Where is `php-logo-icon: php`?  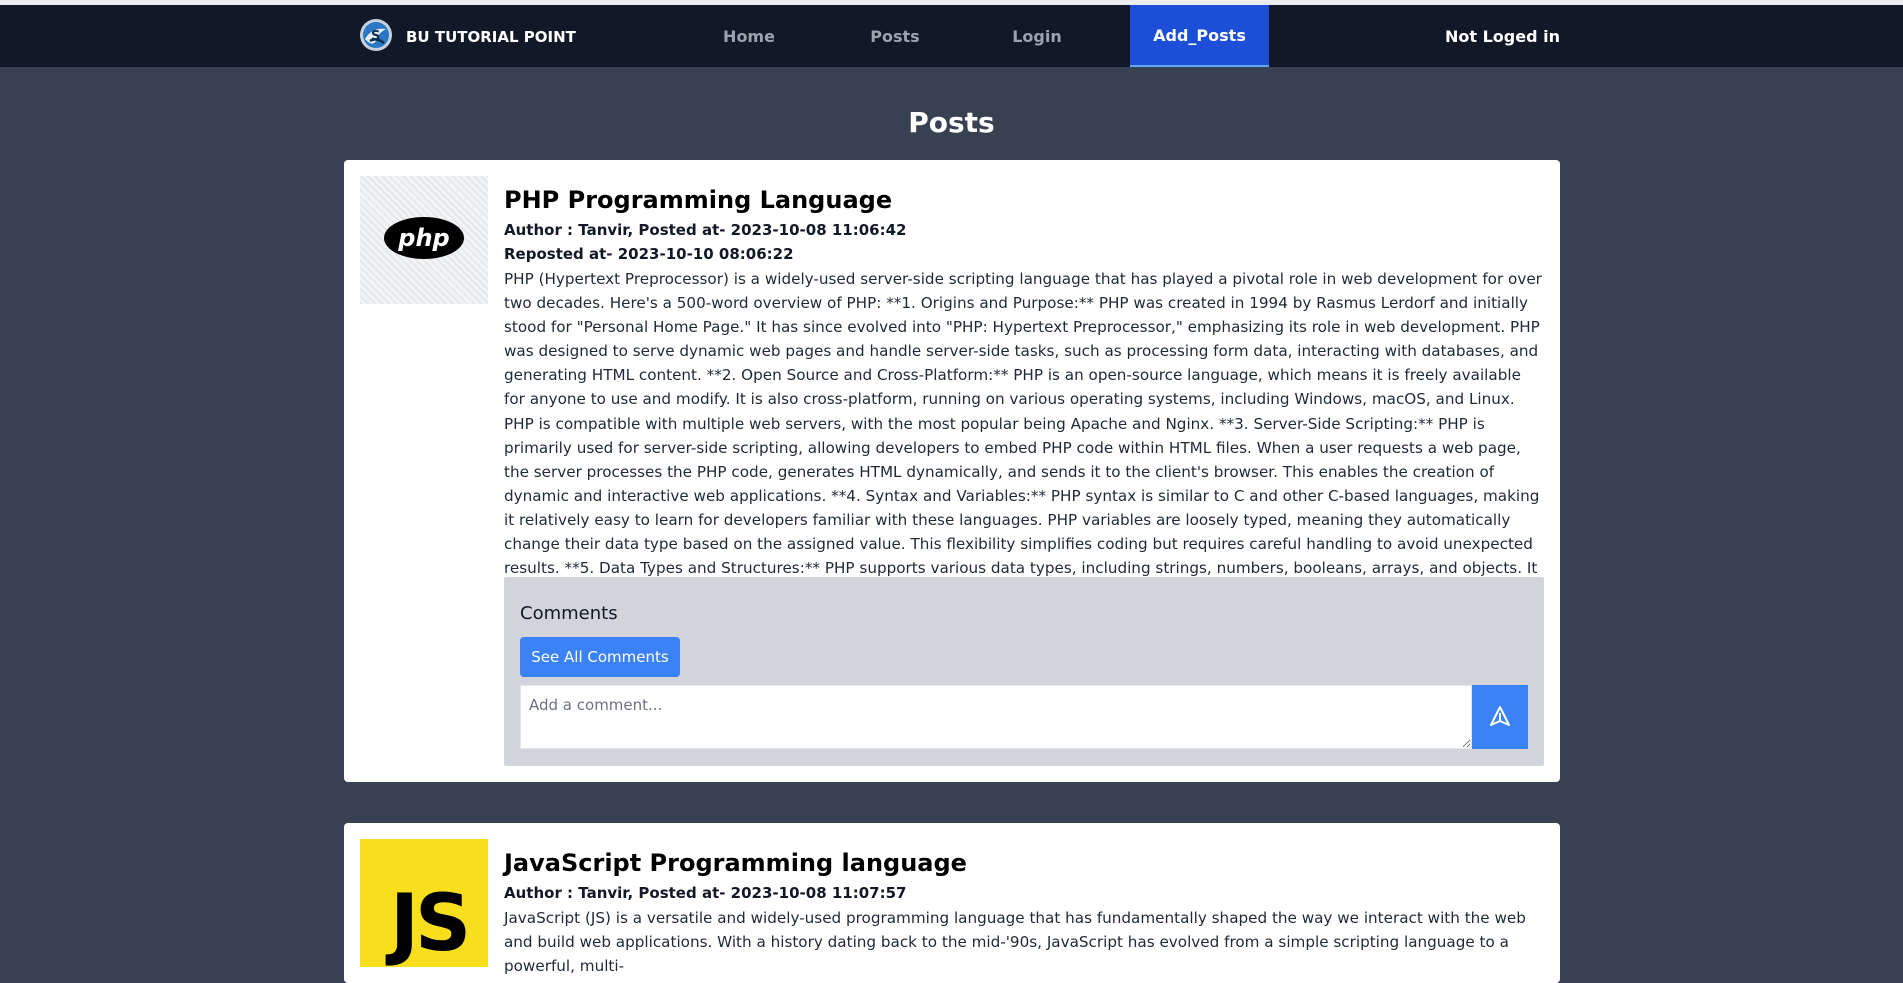
php-logo-icon: php is located at coordinates (424, 240).